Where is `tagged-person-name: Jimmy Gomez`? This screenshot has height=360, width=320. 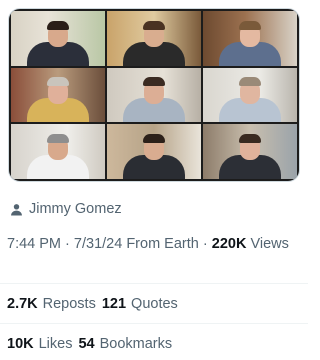 tagged-person-name: Jimmy Gomez is located at coordinates (75, 209).